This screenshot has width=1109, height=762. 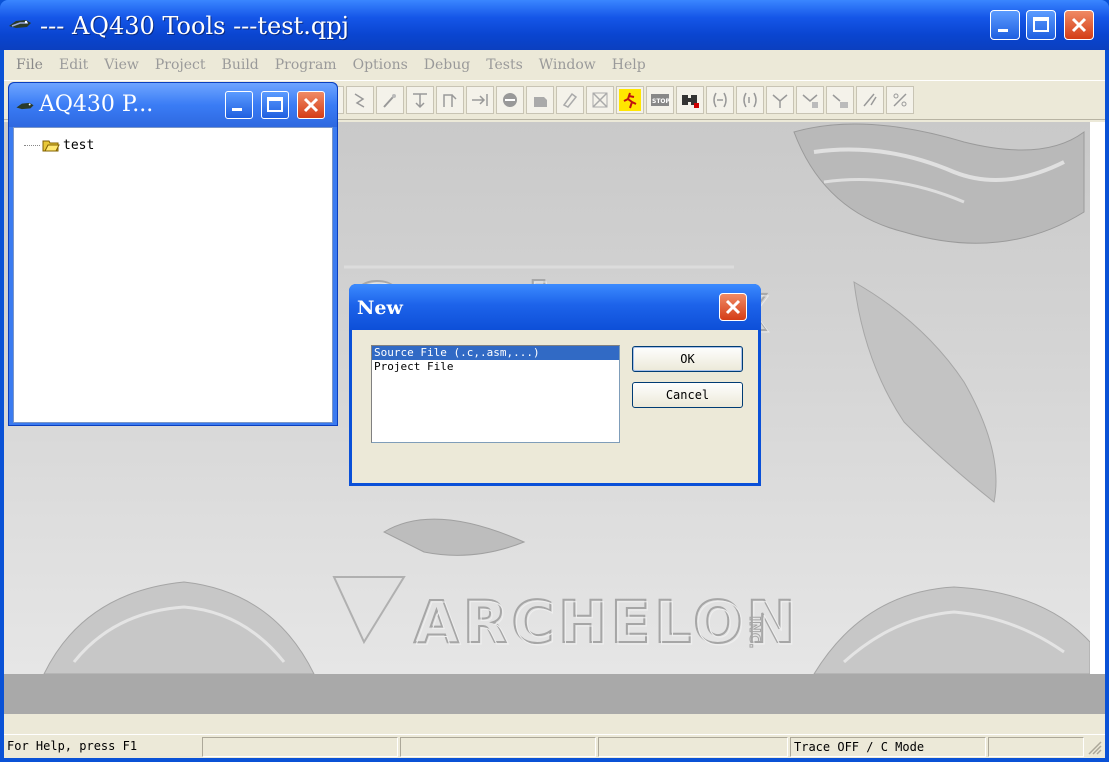 What do you see at coordinates (194, 26) in the screenshot?
I see `window-title: --- AQ430 Tools ---test.qpj` at bounding box center [194, 26].